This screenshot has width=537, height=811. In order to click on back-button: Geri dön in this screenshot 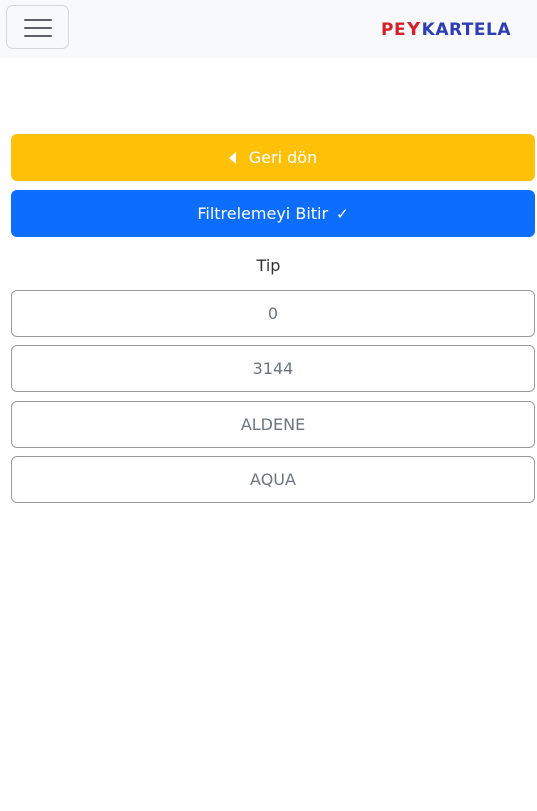, I will do `click(273, 157)`.